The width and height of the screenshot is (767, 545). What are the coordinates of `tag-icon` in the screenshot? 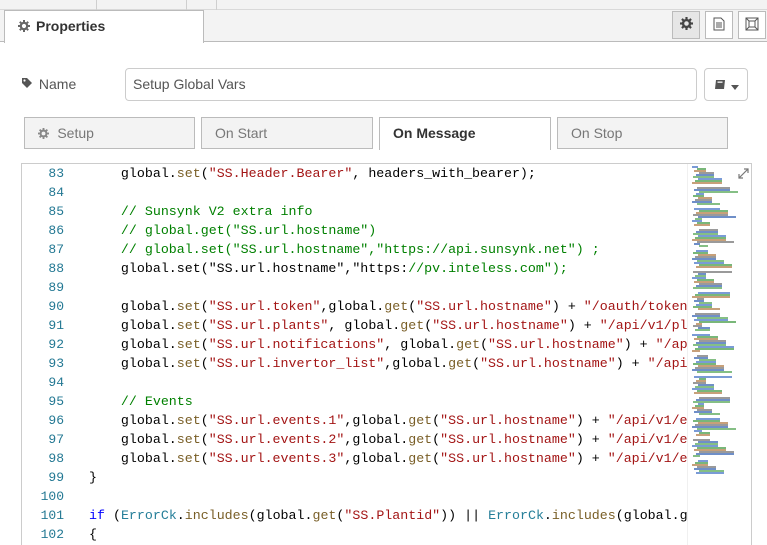 It's located at (28, 84).